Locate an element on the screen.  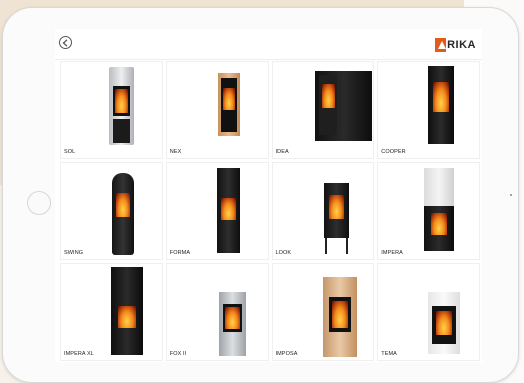
product-label: COOPER is located at coordinates (393, 152).